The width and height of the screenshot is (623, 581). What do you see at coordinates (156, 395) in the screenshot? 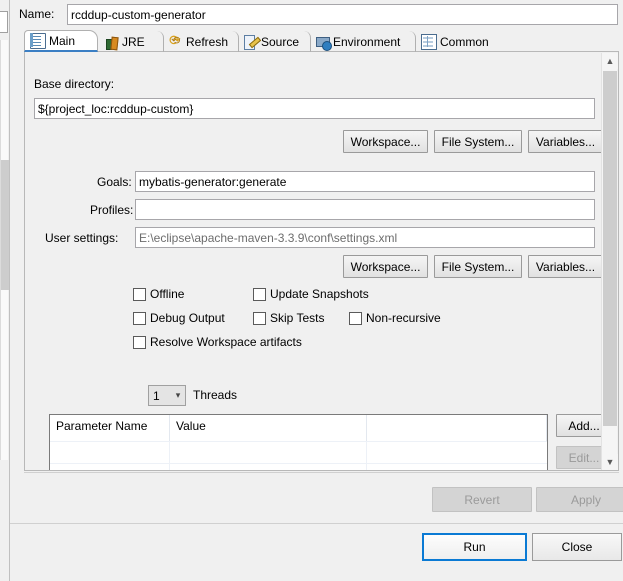
I see `threads-value: 1` at bounding box center [156, 395].